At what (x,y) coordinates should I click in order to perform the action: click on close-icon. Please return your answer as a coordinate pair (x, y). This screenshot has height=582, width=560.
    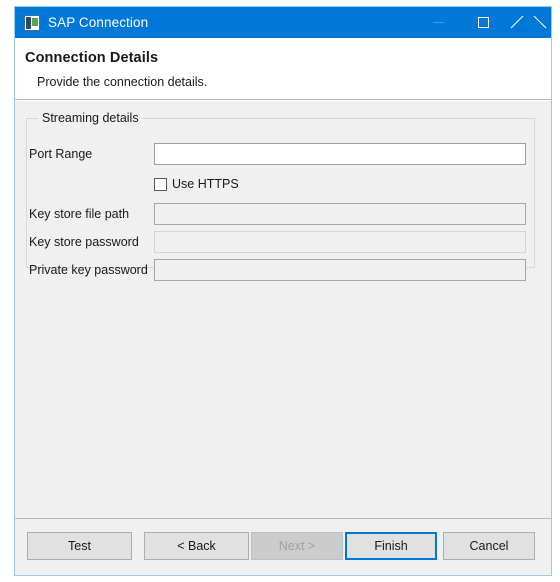
    Looking at the image, I should click on (528, 22).